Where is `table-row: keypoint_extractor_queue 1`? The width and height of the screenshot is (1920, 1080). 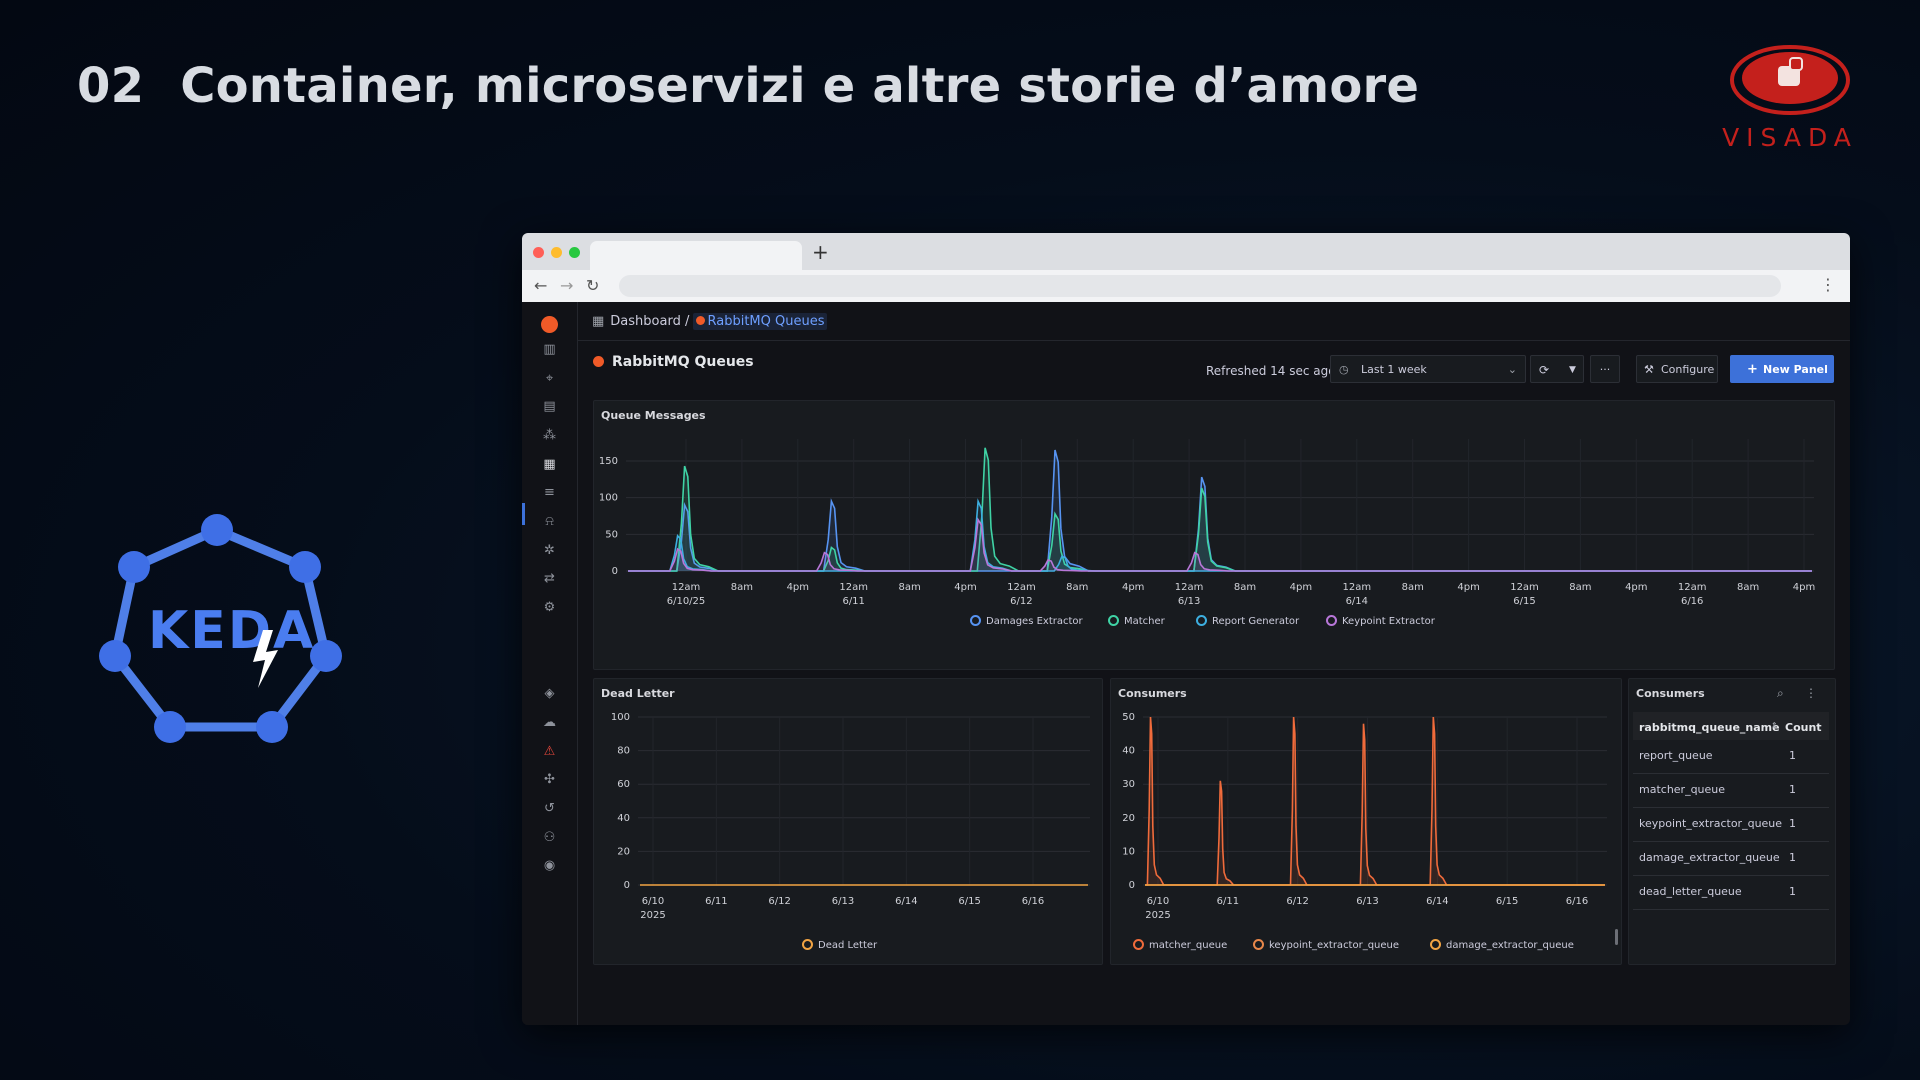
table-row: keypoint_extractor_queue 1 is located at coordinates (1731, 825).